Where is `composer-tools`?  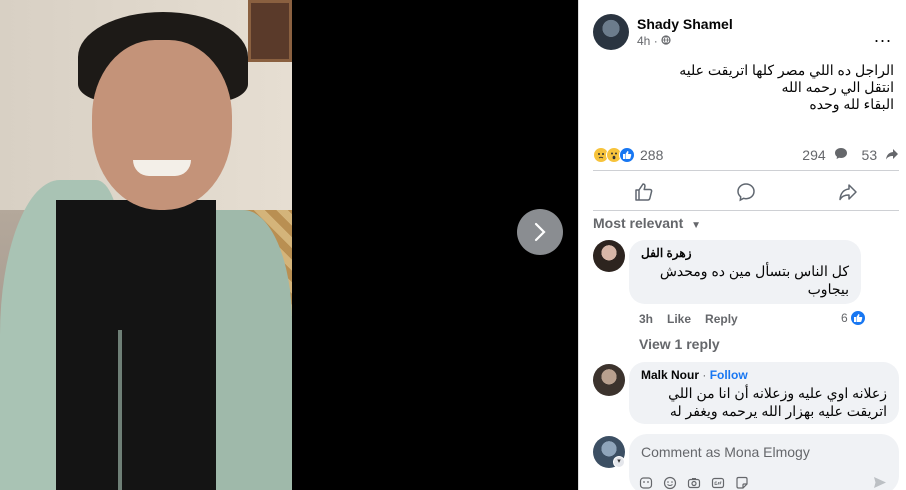 composer-tools is located at coordinates (694, 483).